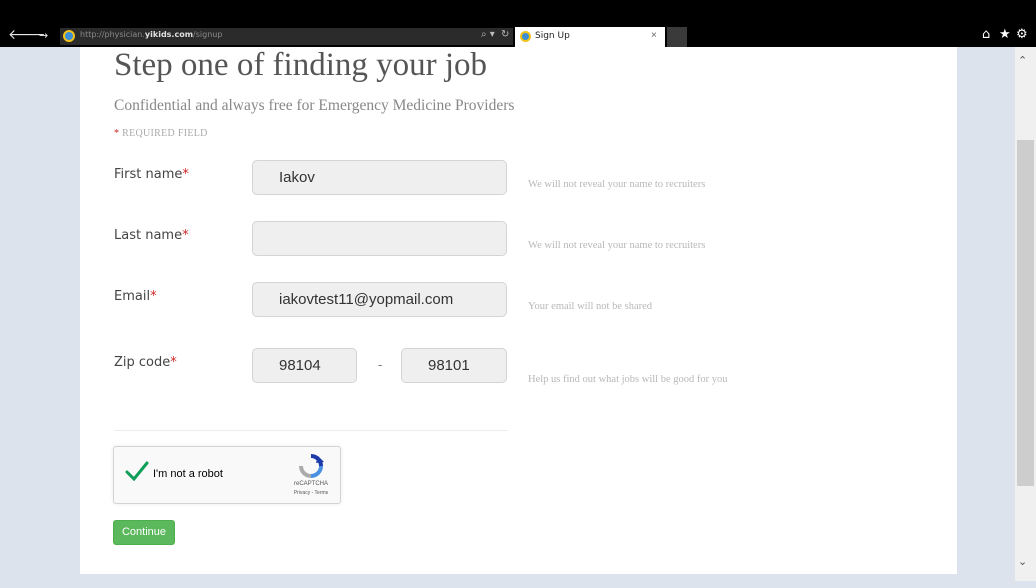 The height and width of the screenshot is (588, 1036). What do you see at coordinates (311, 466) in the screenshot?
I see `recaptcha-logo-icon` at bounding box center [311, 466].